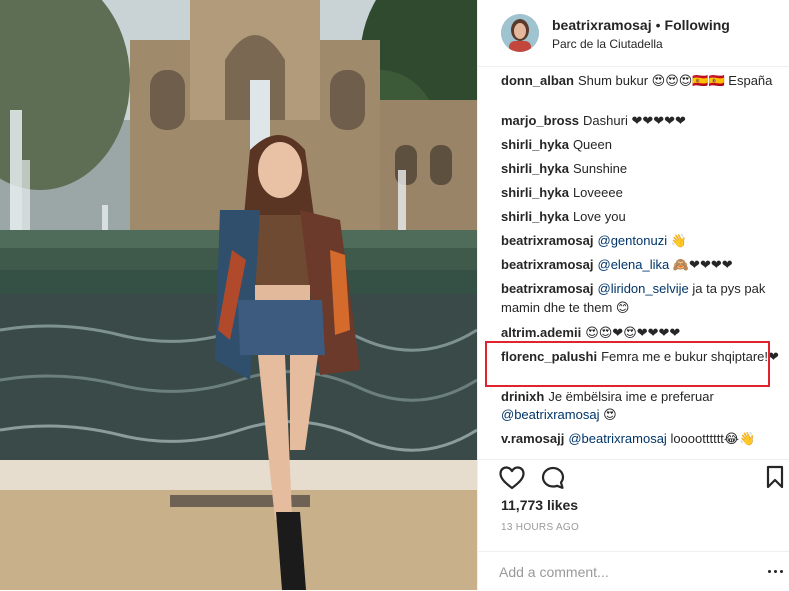 This screenshot has height=591, width=789. I want to click on comment-username: marjo_bross, so click(540, 120).